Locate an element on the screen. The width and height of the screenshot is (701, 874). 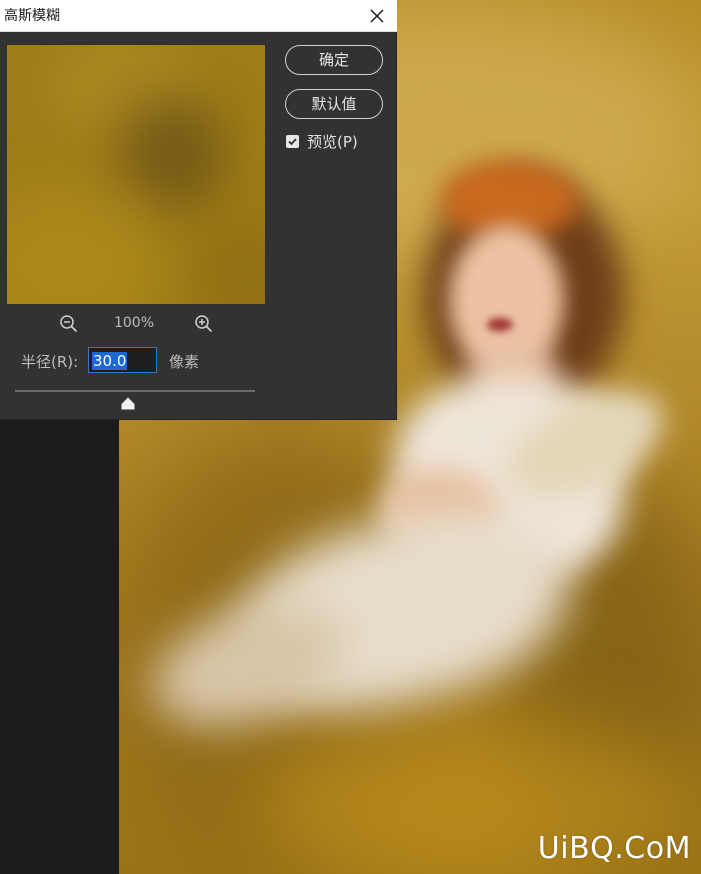
filter-preview is located at coordinates (136, 174).